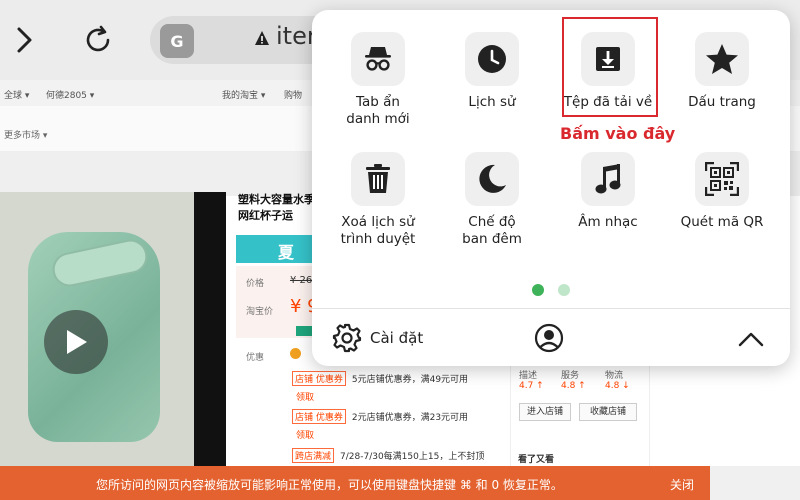 This screenshot has width=800, height=500. I want to click on coupon-text: 2元店铺优惠券，满23元可用, so click(410, 418).